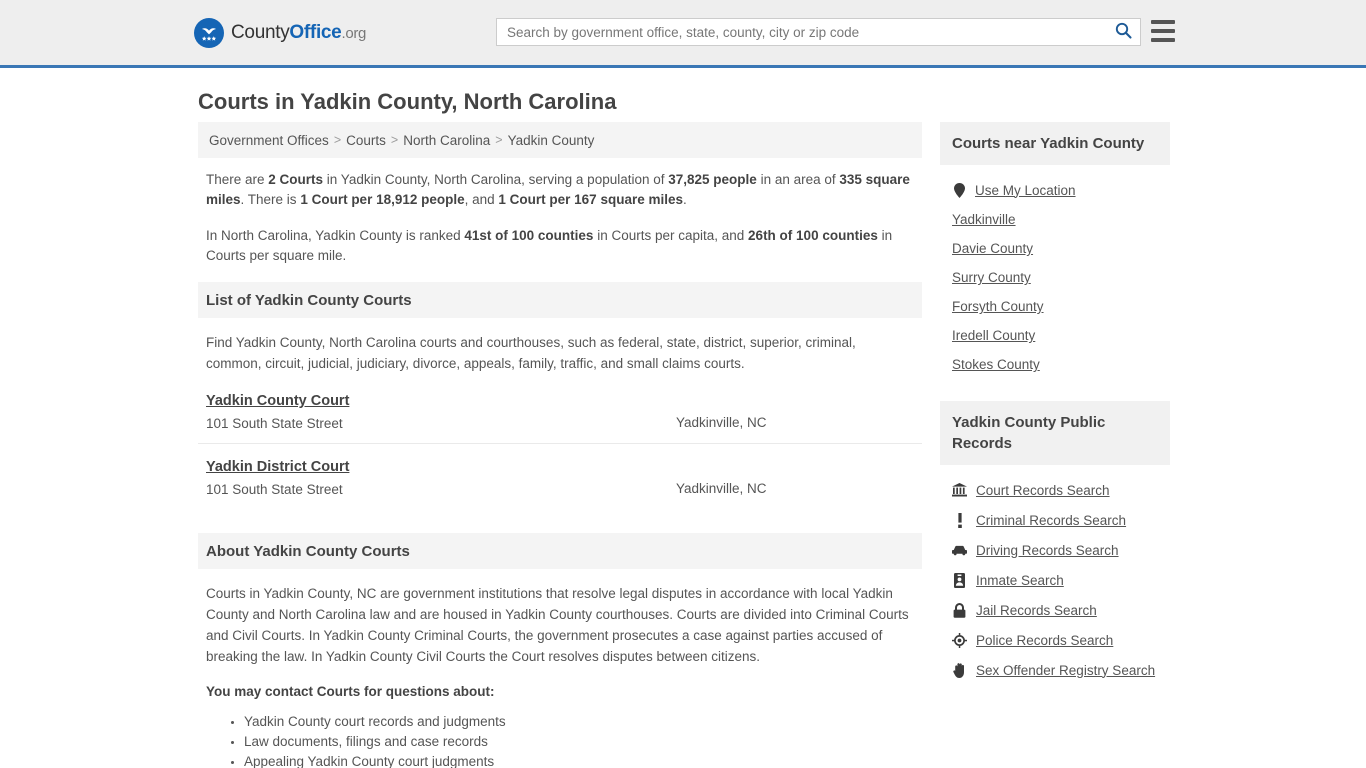 This screenshot has height=768, width=1366. Describe the element at coordinates (813, 235) in the screenshot. I see `stat-value: 26th of 100 counties` at that location.